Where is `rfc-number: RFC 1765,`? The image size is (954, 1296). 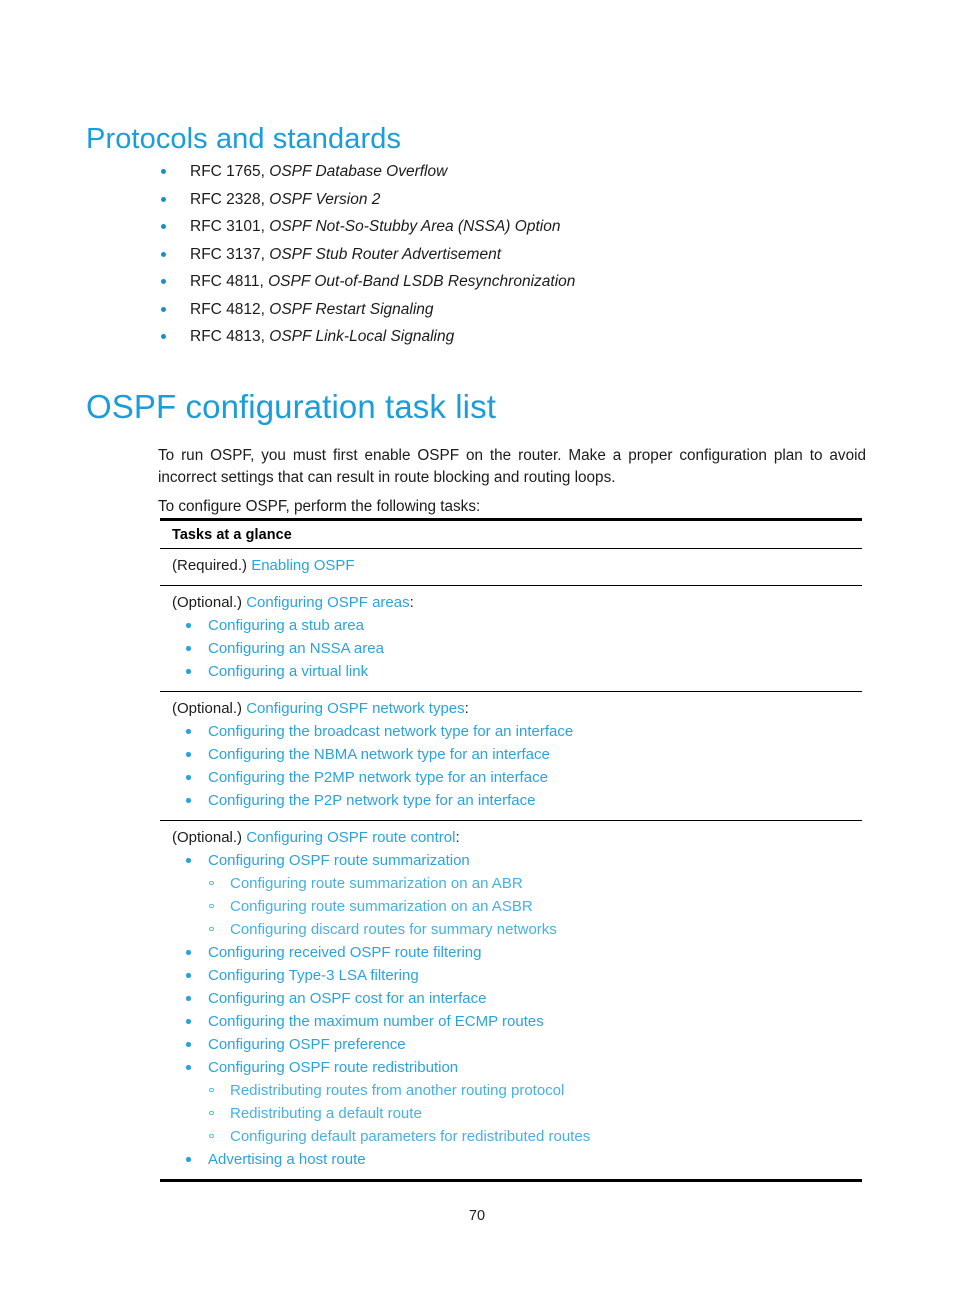
rfc-number: RFC 1765, is located at coordinates (230, 171).